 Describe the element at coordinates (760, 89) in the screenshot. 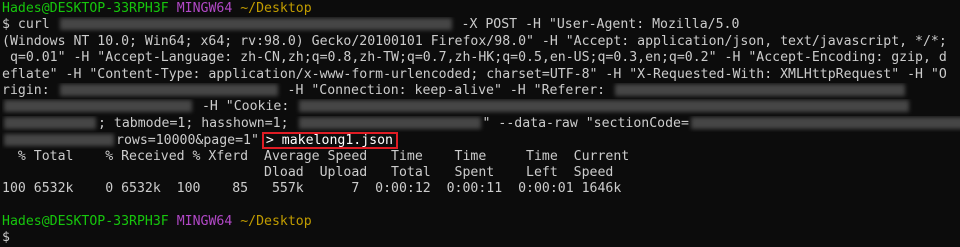

I see `redacted-referer` at that location.